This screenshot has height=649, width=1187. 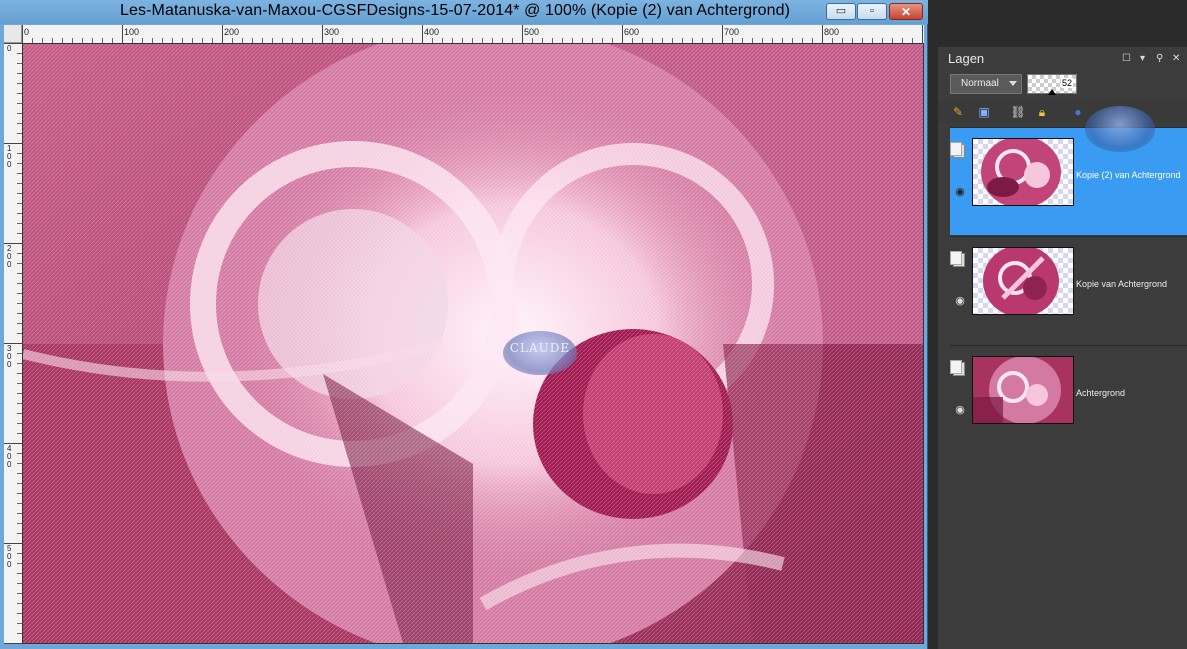 I want to click on maximize-icon: ▫, so click(x=872, y=11).